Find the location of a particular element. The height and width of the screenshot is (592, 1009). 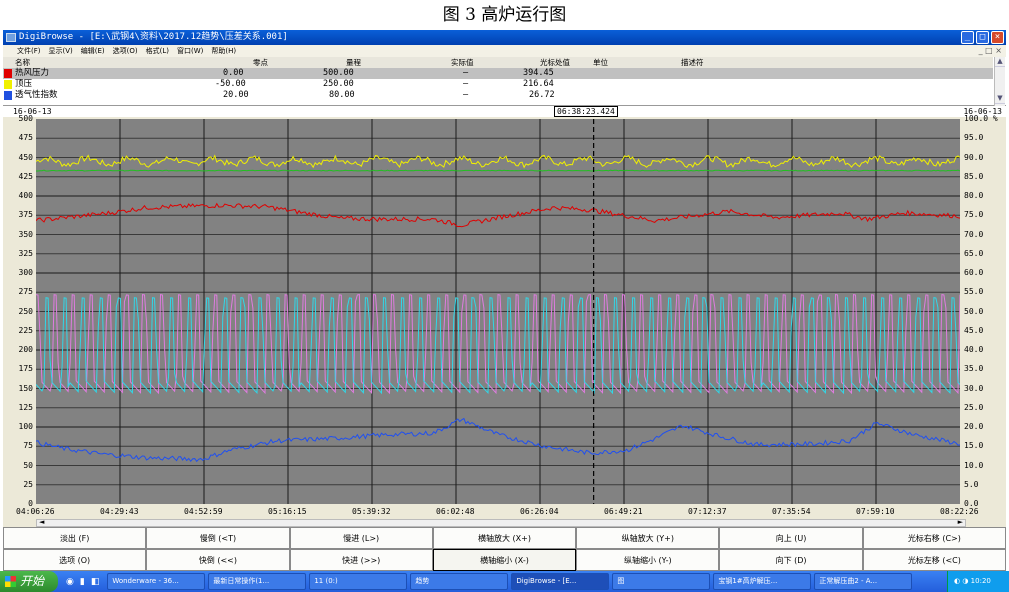

y-tick-label: 500 is located at coordinates (25, 118).